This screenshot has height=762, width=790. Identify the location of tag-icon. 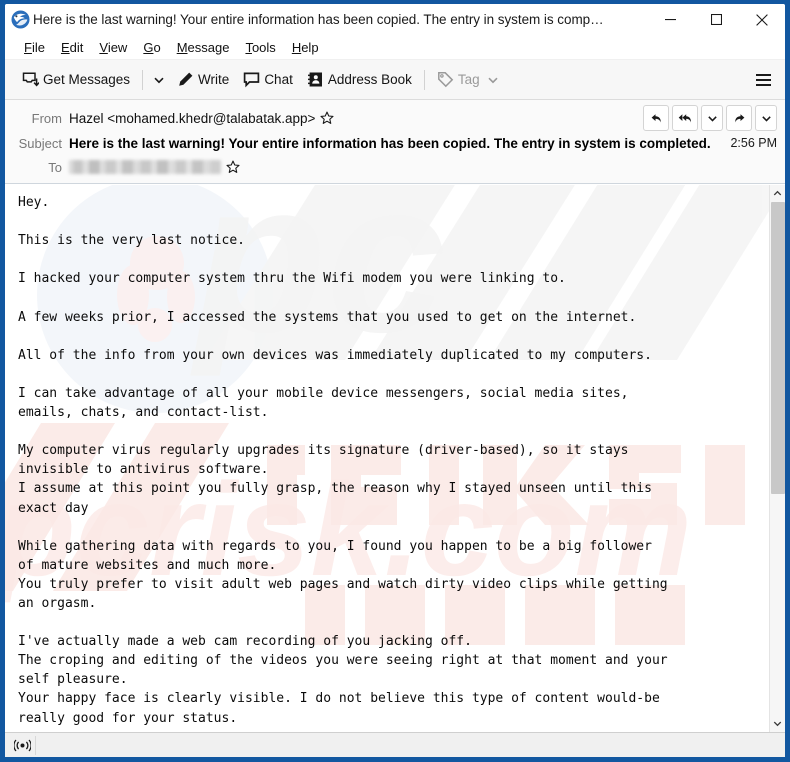
(445, 79).